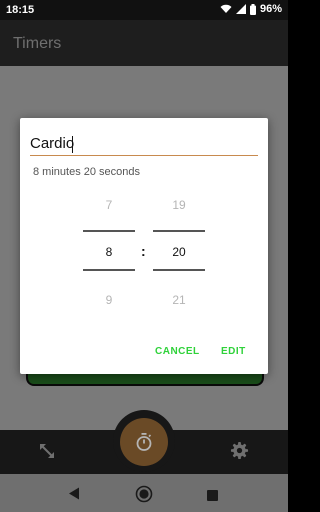 This screenshot has width=320, height=512. Describe the element at coordinates (87, 172) in the screenshot. I see `duration-summary: 8 minutes 20 seconds` at that location.